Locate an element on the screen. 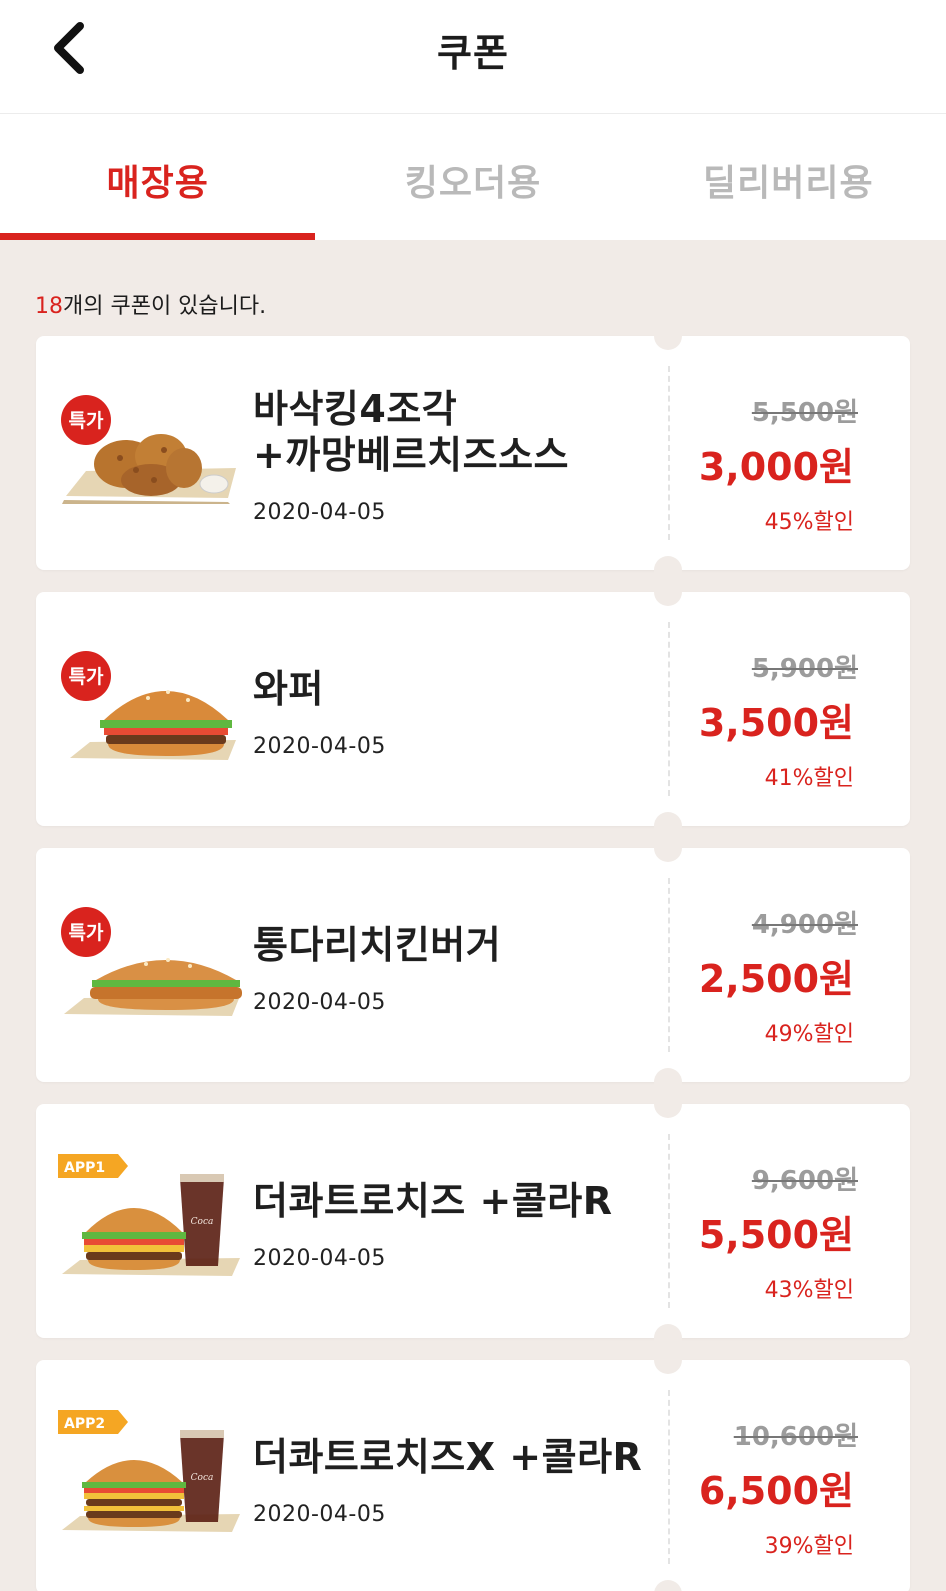 The height and width of the screenshot is (1591, 946). coupon-name-line: 통다리치킨버거 is located at coordinates (377, 945).